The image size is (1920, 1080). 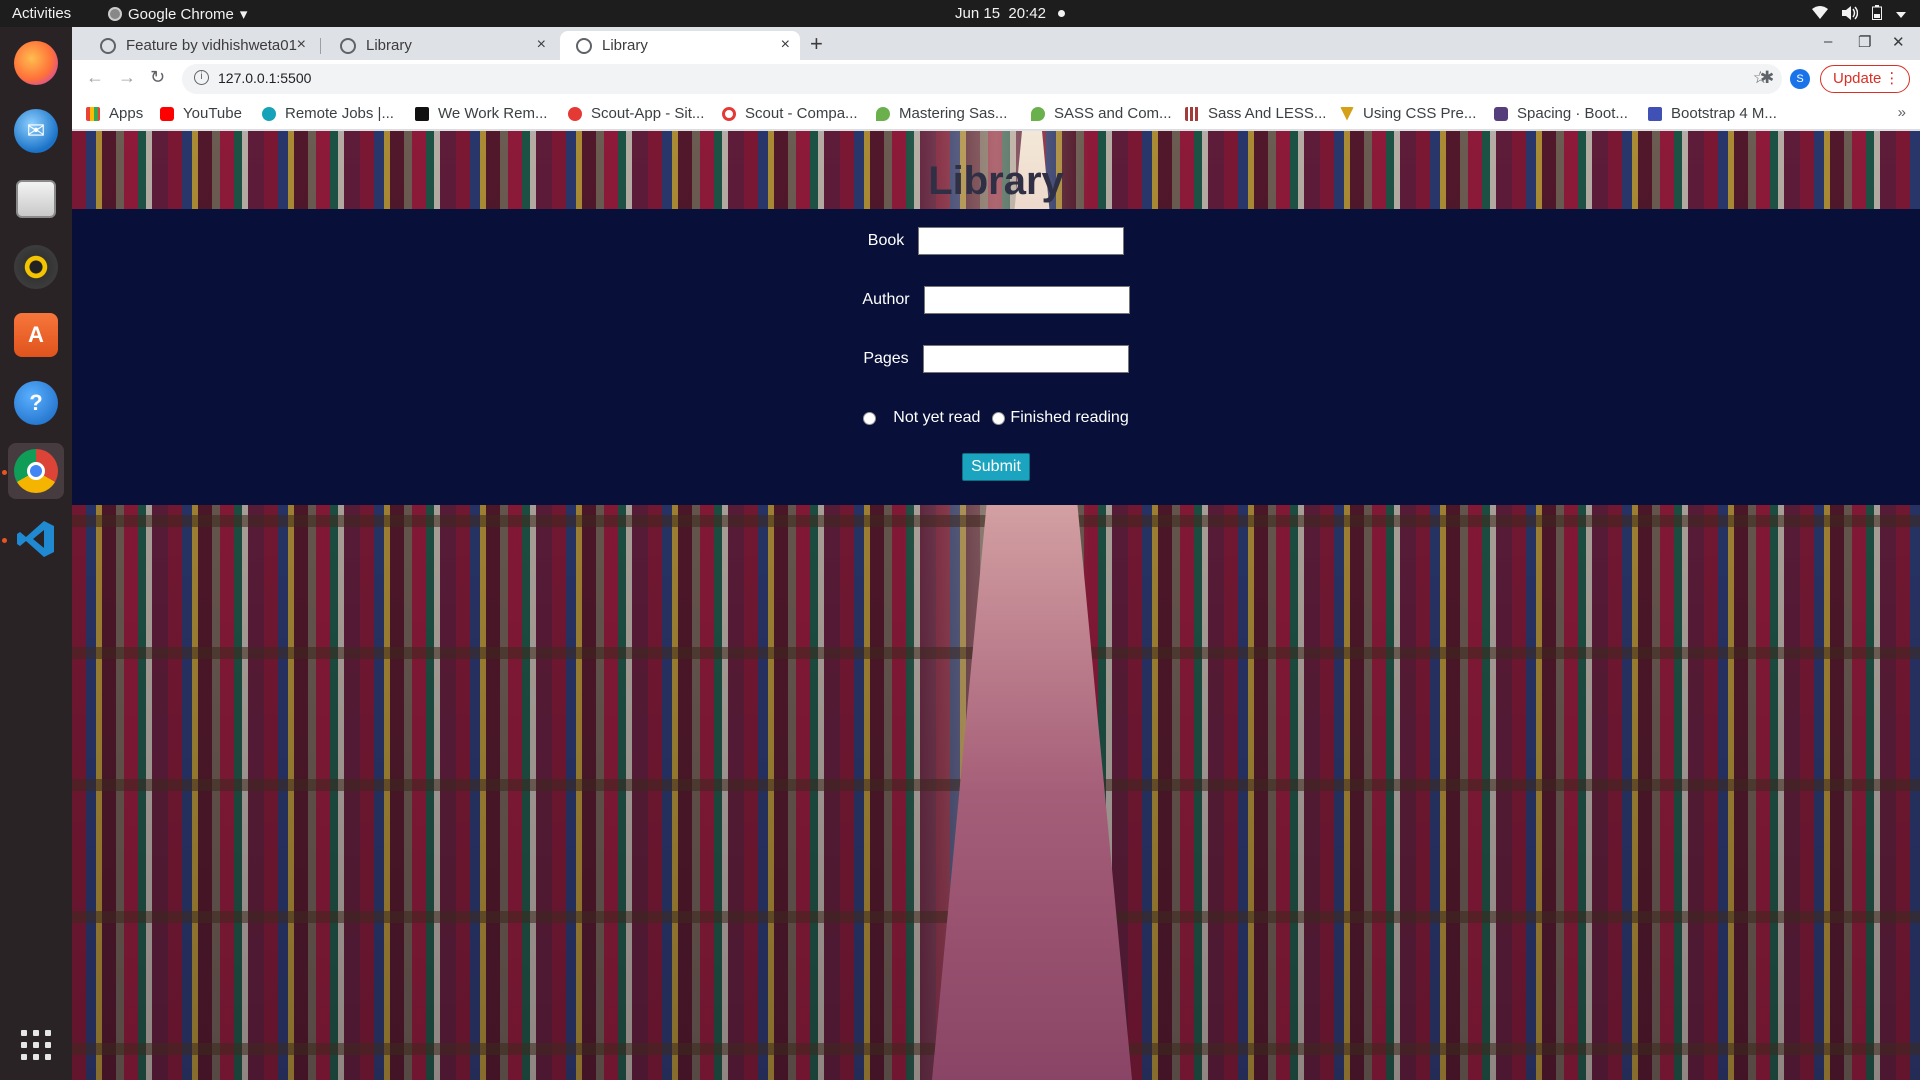 What do you see at coordinates (108, 45) in the screenshot?
I see `github-icon` at bounding box center [108, 45].